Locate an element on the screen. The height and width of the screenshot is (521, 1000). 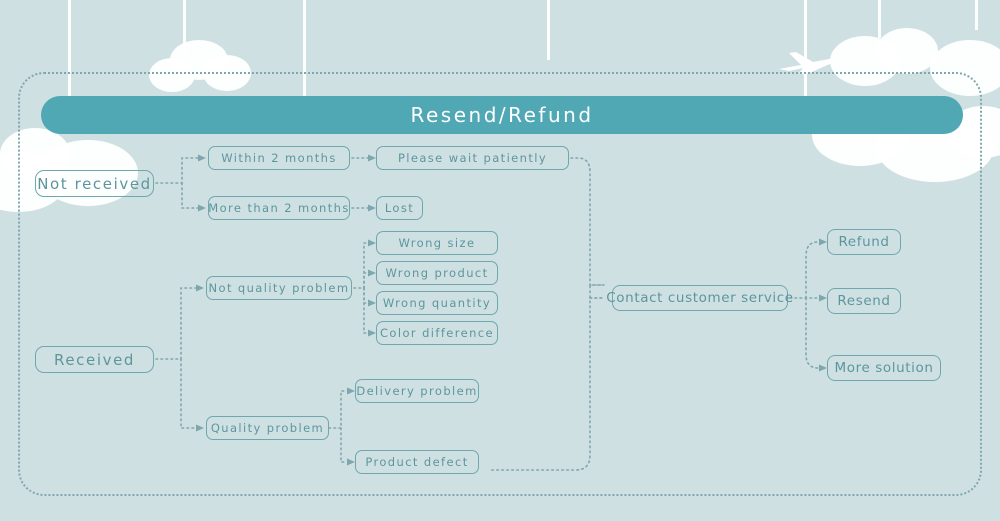
node-more-solution: More solution is located at coordinates (884, 368).